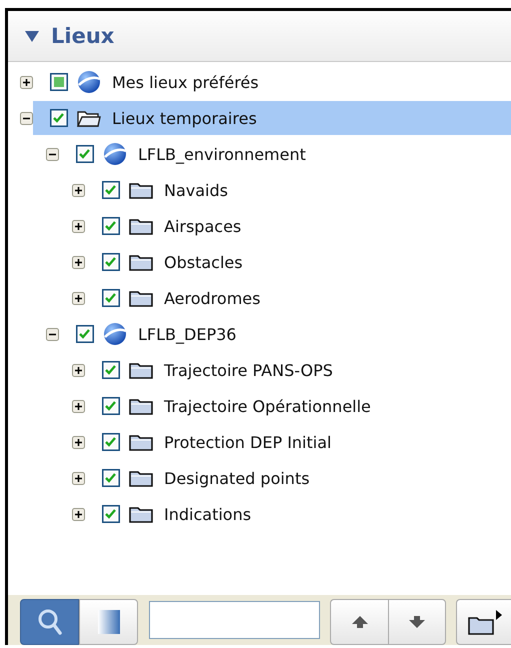  I want to click on tree-item: Navaids, so click(298, 190).